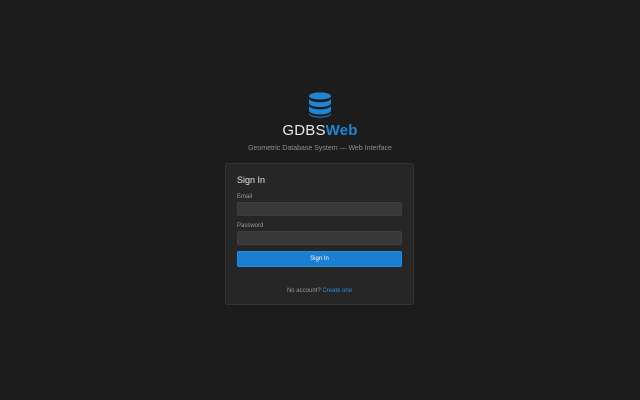  What do you see at coordinates (251, 180) in the screenshot?
I see `signin-title: Sign In` at bounding box center [251, 180].